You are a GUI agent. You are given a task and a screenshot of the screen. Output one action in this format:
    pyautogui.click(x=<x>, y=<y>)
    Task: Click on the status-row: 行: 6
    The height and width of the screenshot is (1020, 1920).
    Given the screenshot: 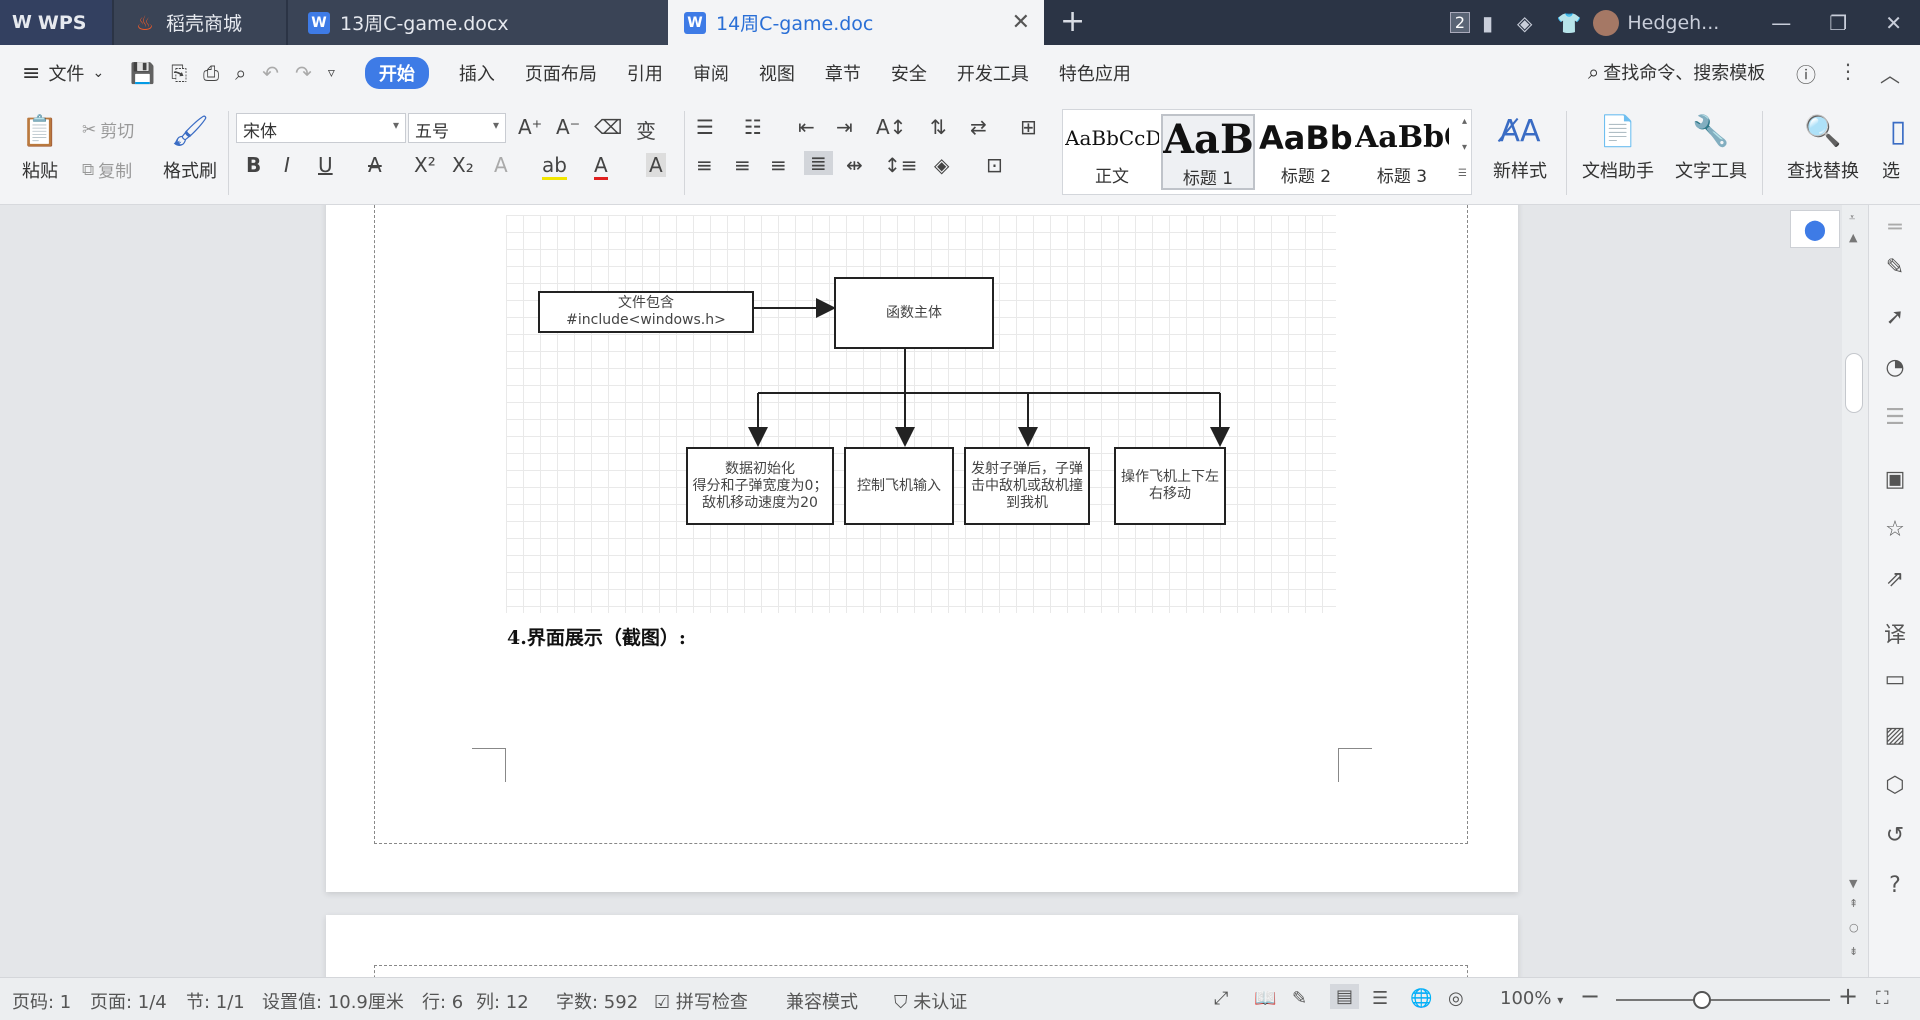 What is the action you would take?
    pyautogui.click(x=442, y=1001)
    